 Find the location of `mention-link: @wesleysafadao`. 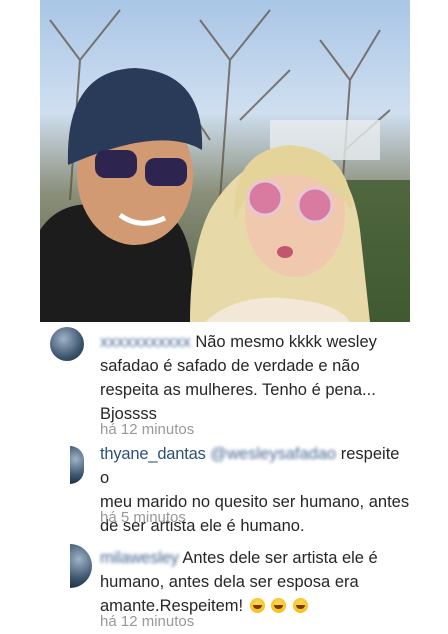

mention-link: @wesleysafadao is located at coordinates (273, 454).